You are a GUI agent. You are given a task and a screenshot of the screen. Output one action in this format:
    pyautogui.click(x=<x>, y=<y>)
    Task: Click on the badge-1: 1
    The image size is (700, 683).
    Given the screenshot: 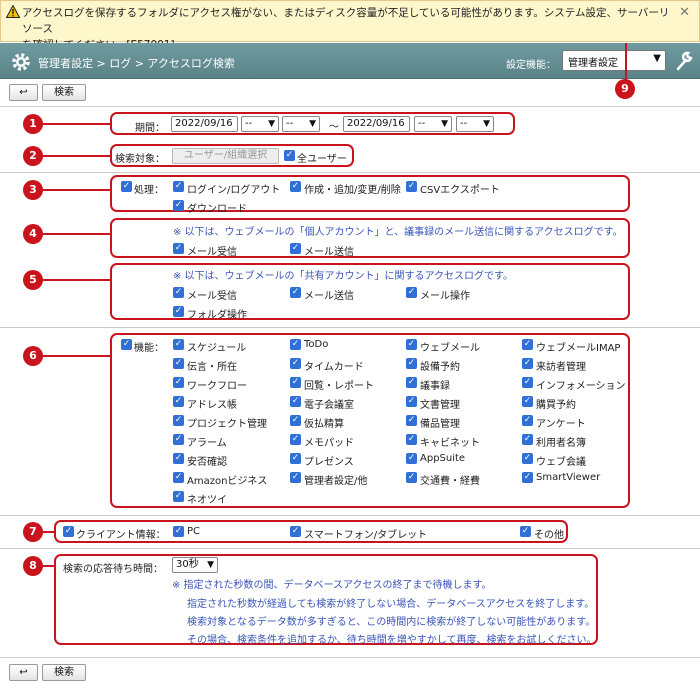 What is the action you would take?
    pyautogui.click(x=33, y=124)
    